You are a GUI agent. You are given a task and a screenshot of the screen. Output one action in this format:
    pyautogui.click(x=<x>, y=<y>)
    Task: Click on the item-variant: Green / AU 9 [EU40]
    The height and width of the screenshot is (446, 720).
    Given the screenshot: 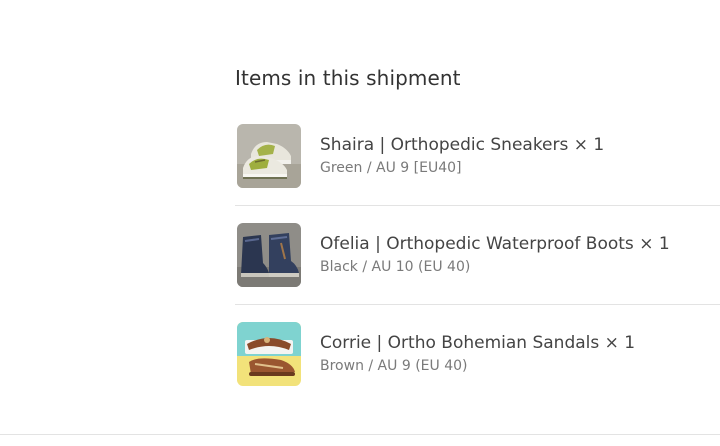 What is the action you would take?
    pyautogui.click(x=391, y=168)
    